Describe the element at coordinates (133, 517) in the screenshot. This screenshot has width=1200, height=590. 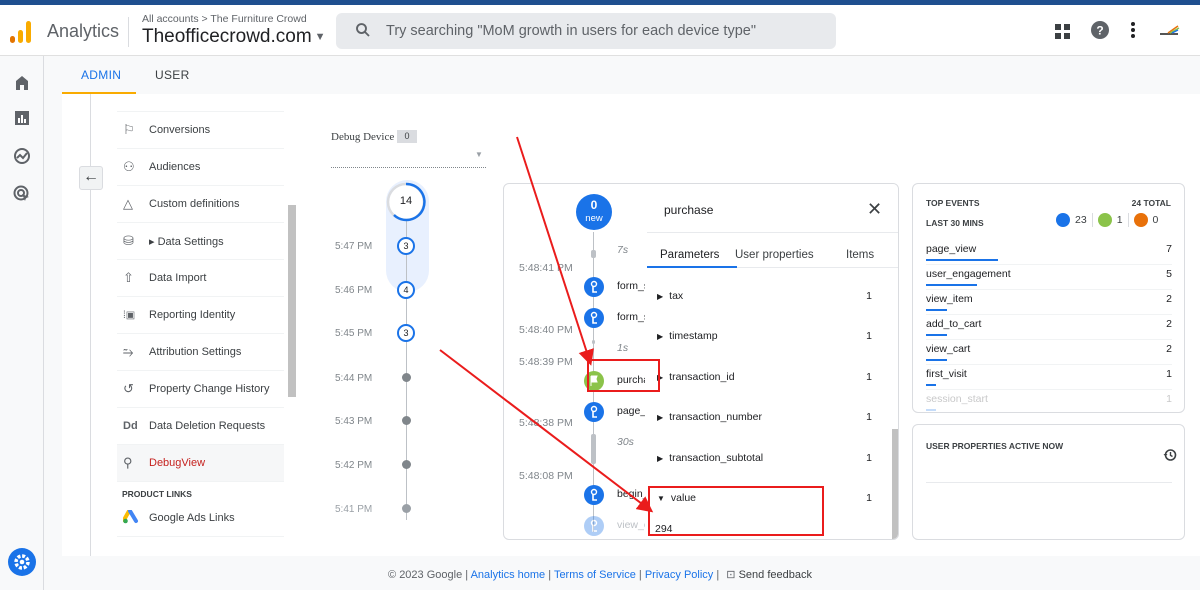
I see `google-ads-icon` at that location.